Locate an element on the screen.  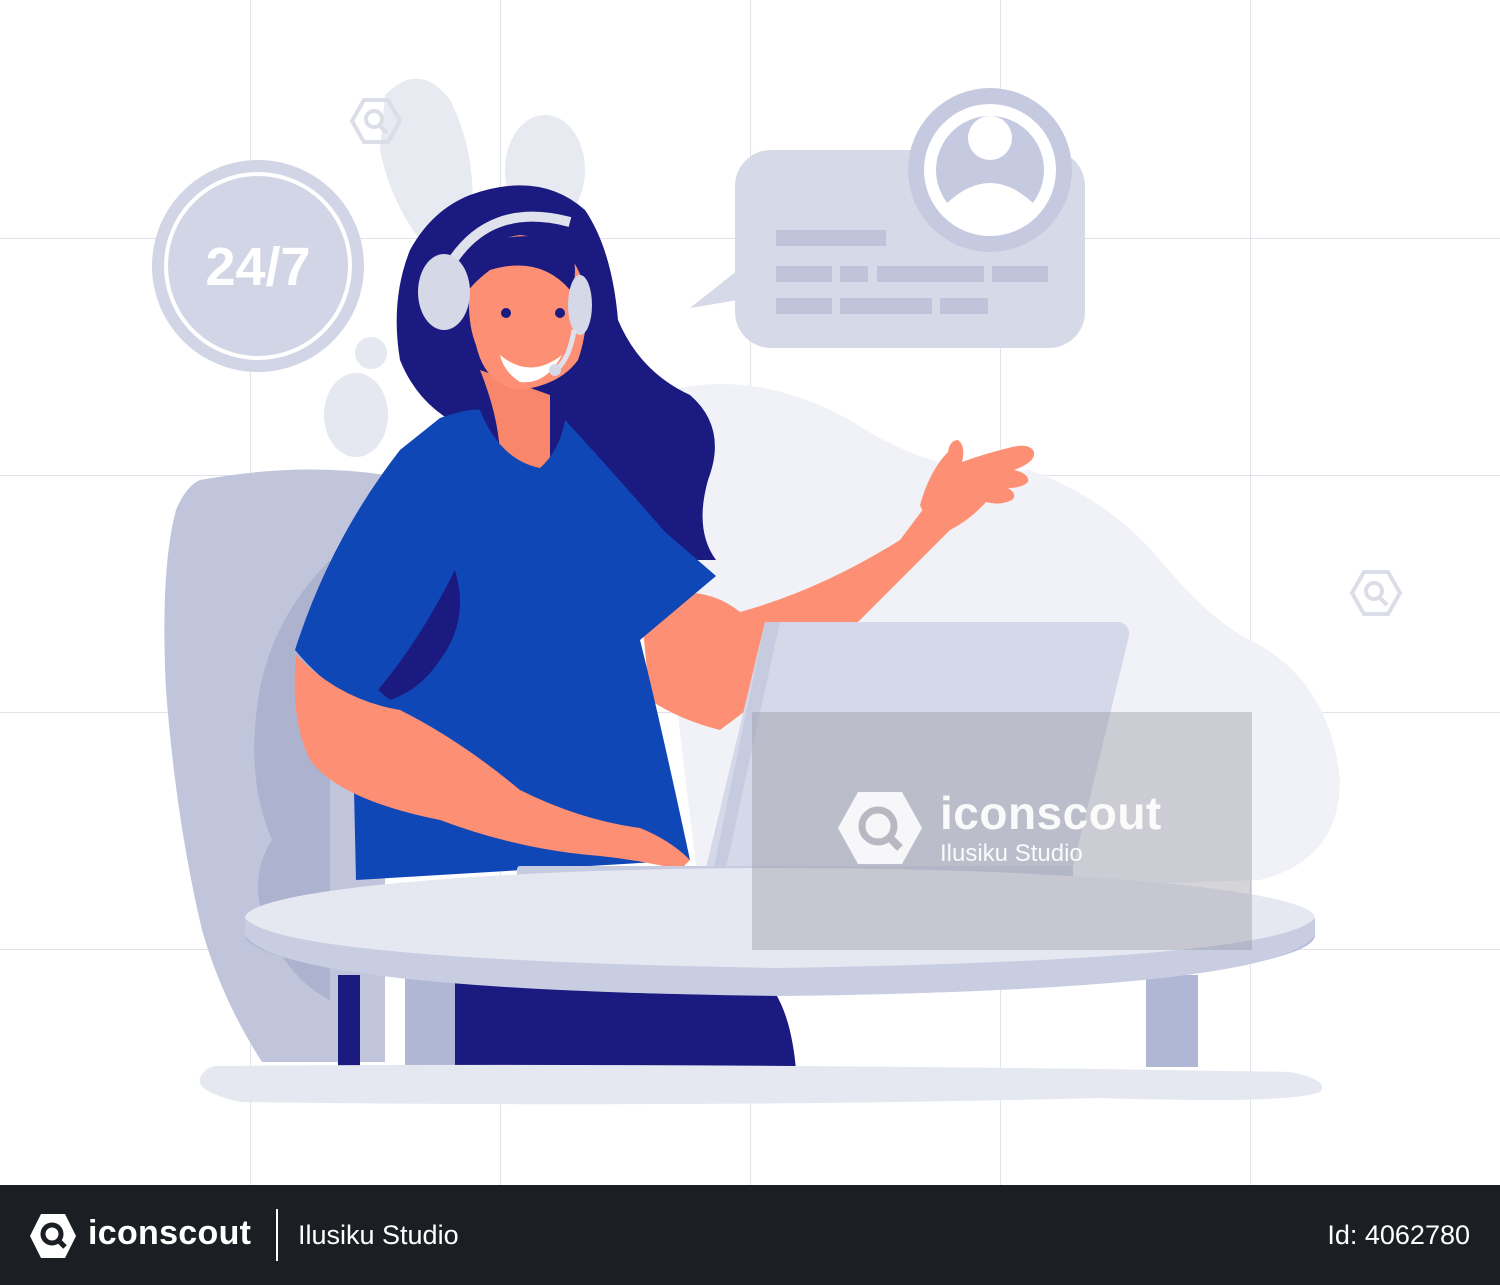
badge-text: 24/7 is located at coordinates (257, 267).